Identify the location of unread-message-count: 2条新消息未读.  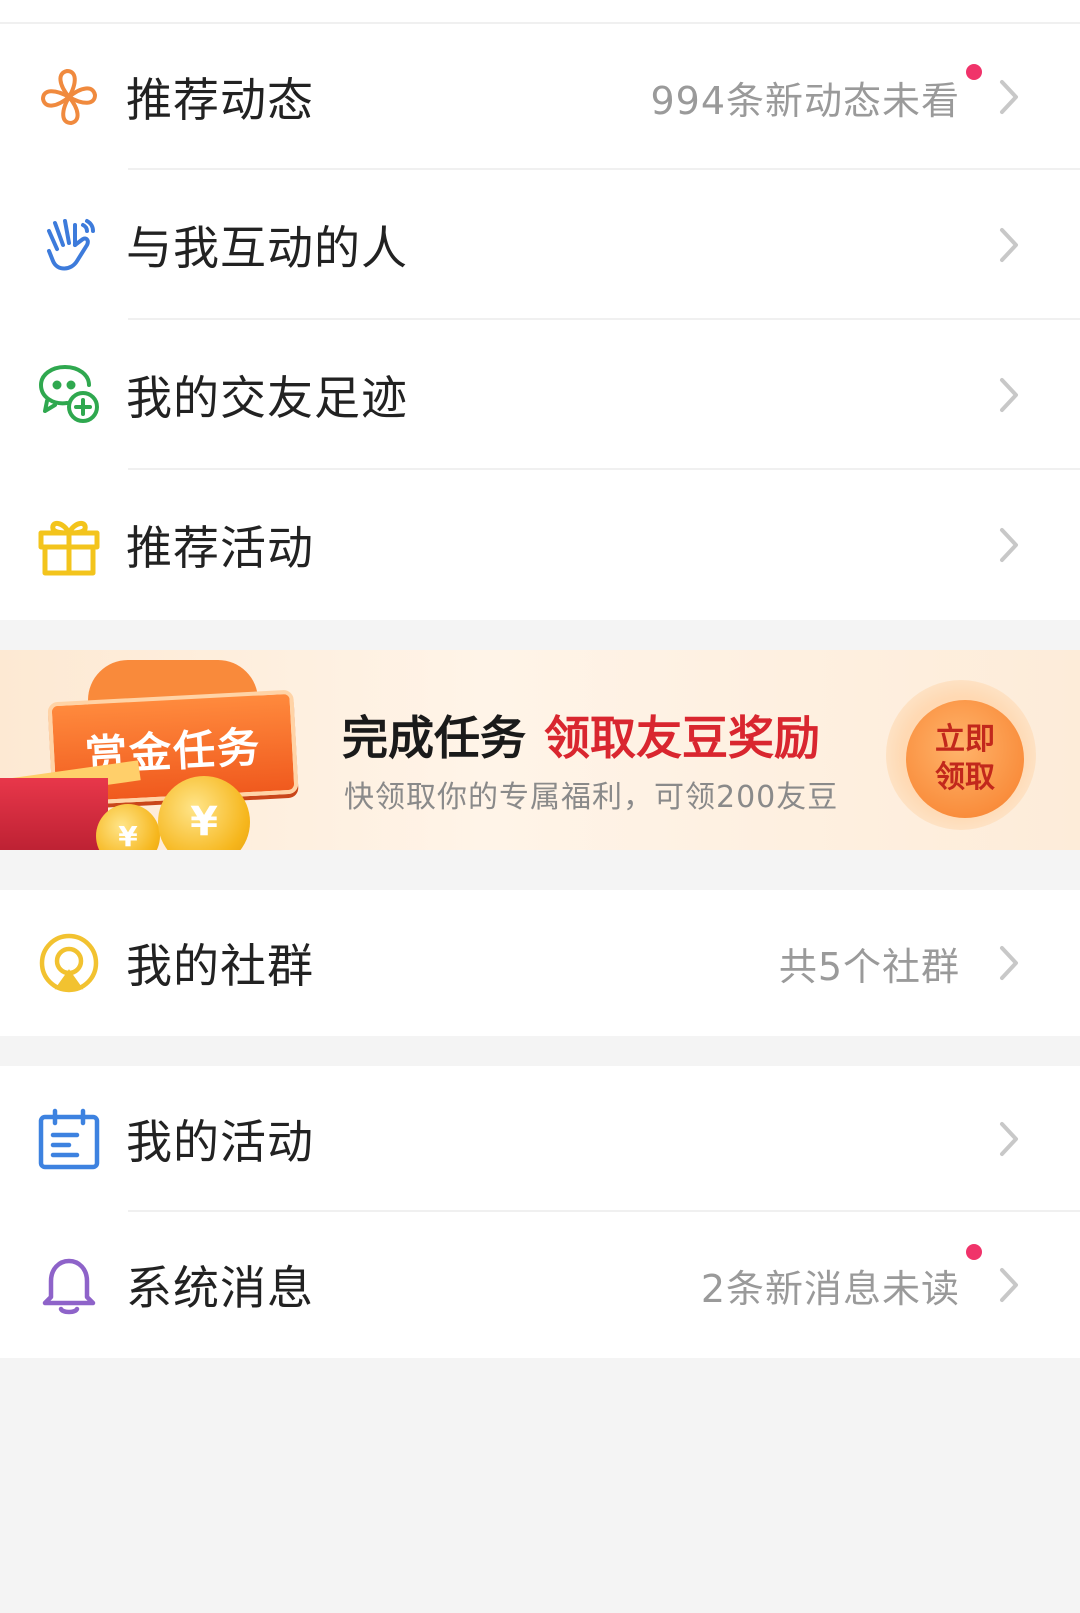
(830, 1288).